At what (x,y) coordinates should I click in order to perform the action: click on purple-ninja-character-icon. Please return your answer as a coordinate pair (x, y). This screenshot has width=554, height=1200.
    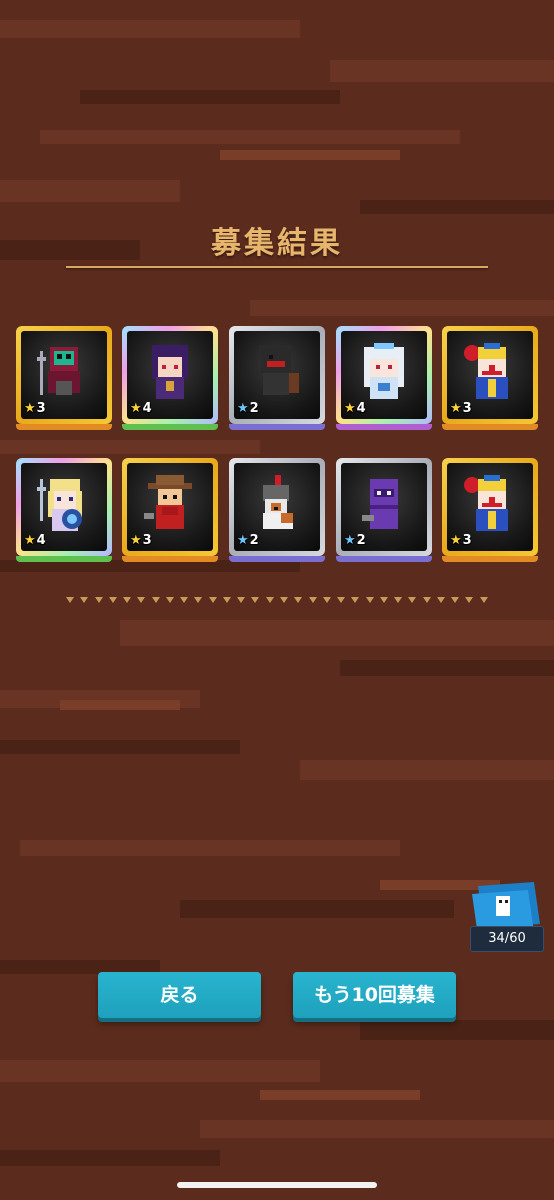
    Looking at the image, I should click on (380, 504).